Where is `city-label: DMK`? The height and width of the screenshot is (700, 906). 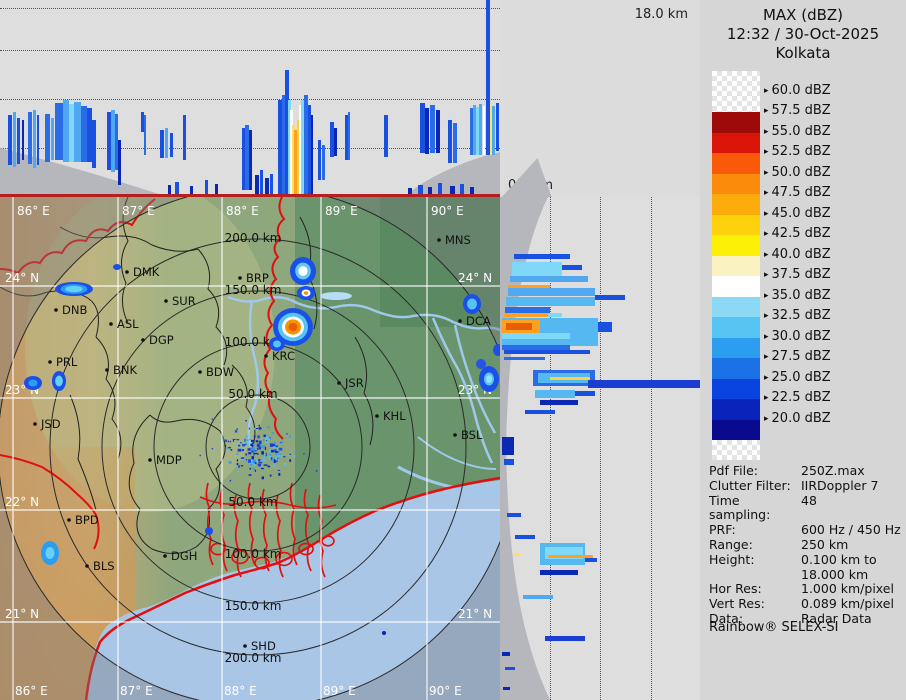
city-label: DMK is located at coordinates (146, 272).